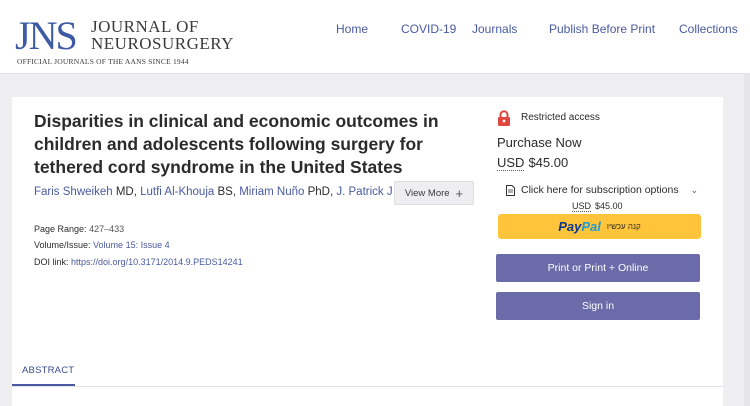  I want to click on volume-issue: Volume/Issue: Volume 15: Issue 4, so click(102, 245).